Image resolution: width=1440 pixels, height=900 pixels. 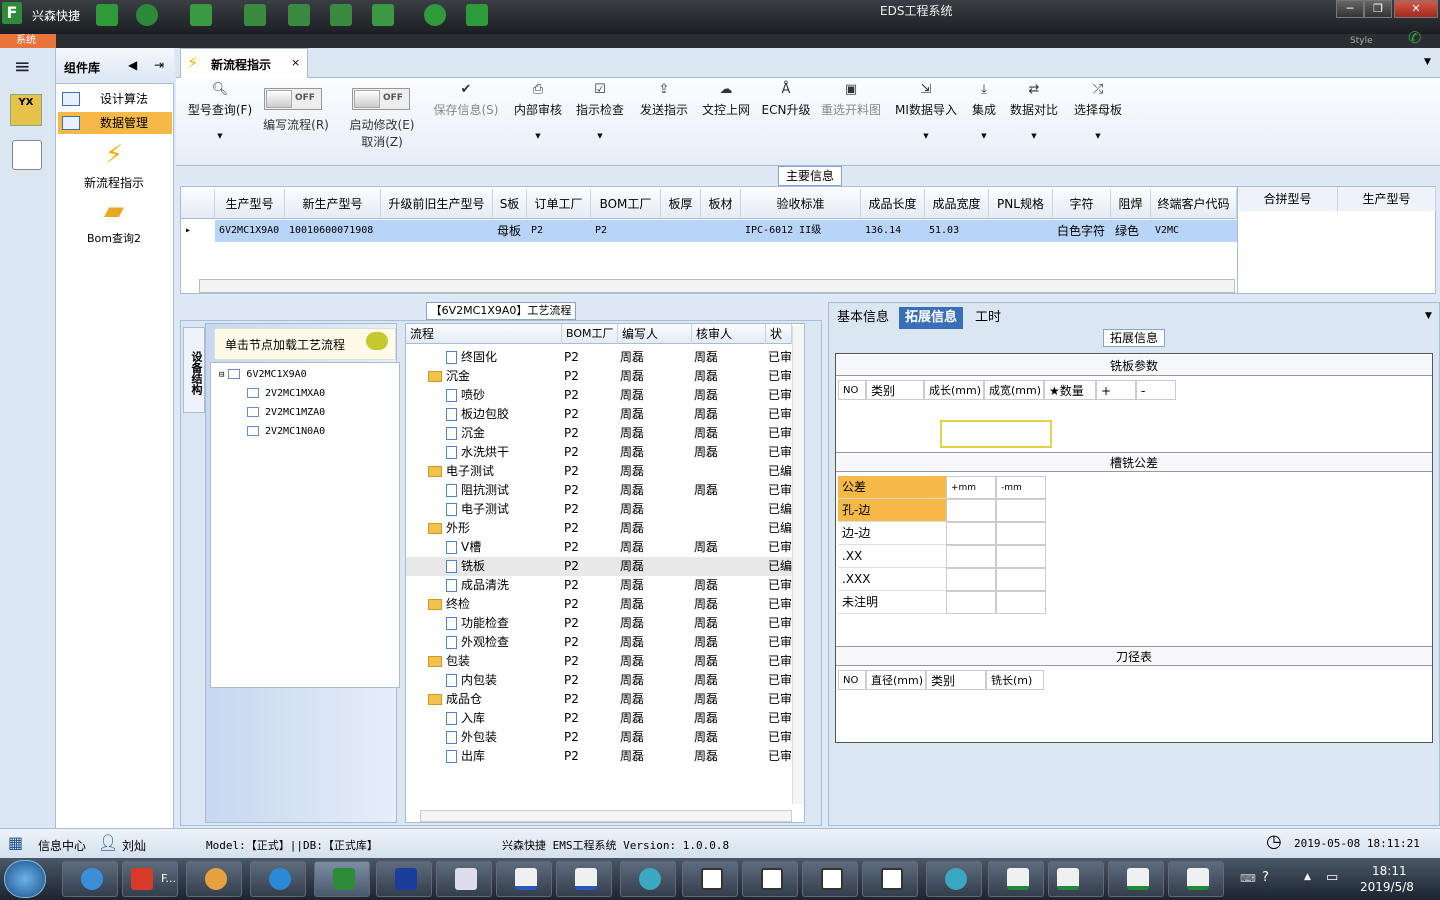 What do you see at coordinates (895, 390) in the screenshot?
I see `column-header: 类别` at bounding box center [895, 390].